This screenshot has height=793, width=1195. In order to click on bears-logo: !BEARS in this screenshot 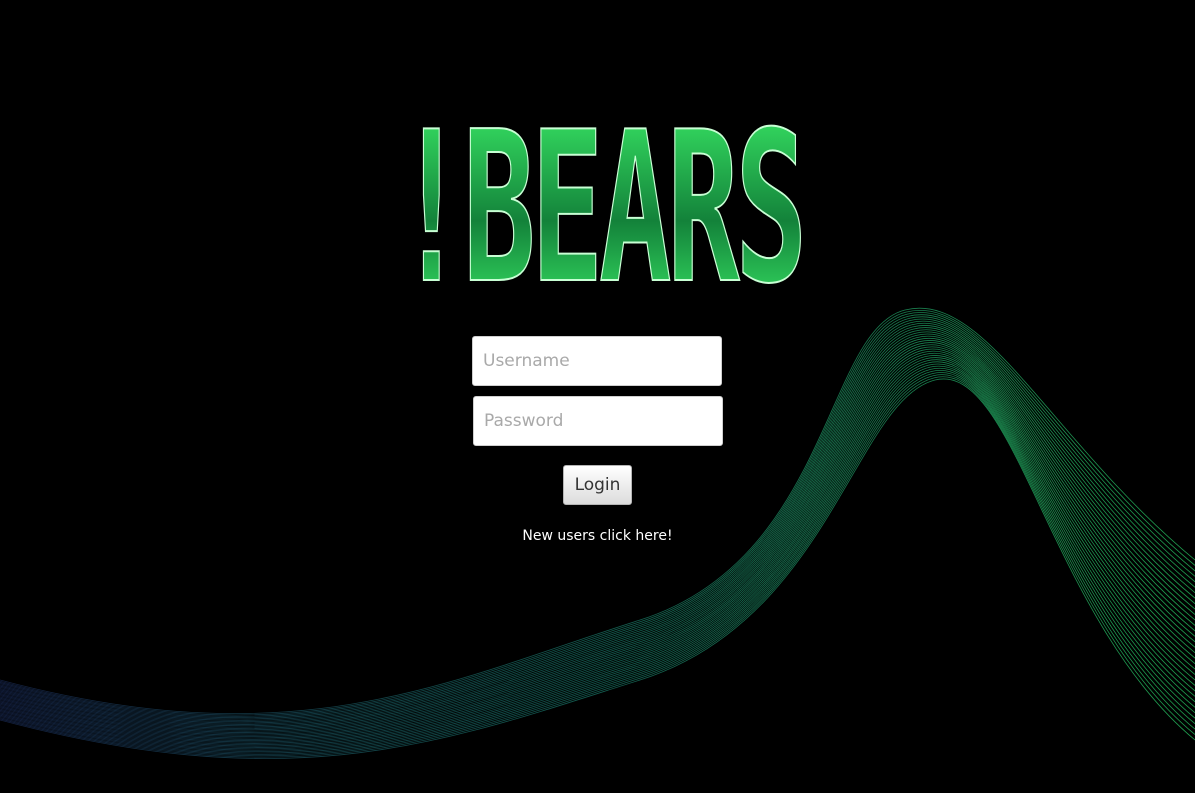, I will do `click(600, 203)`.